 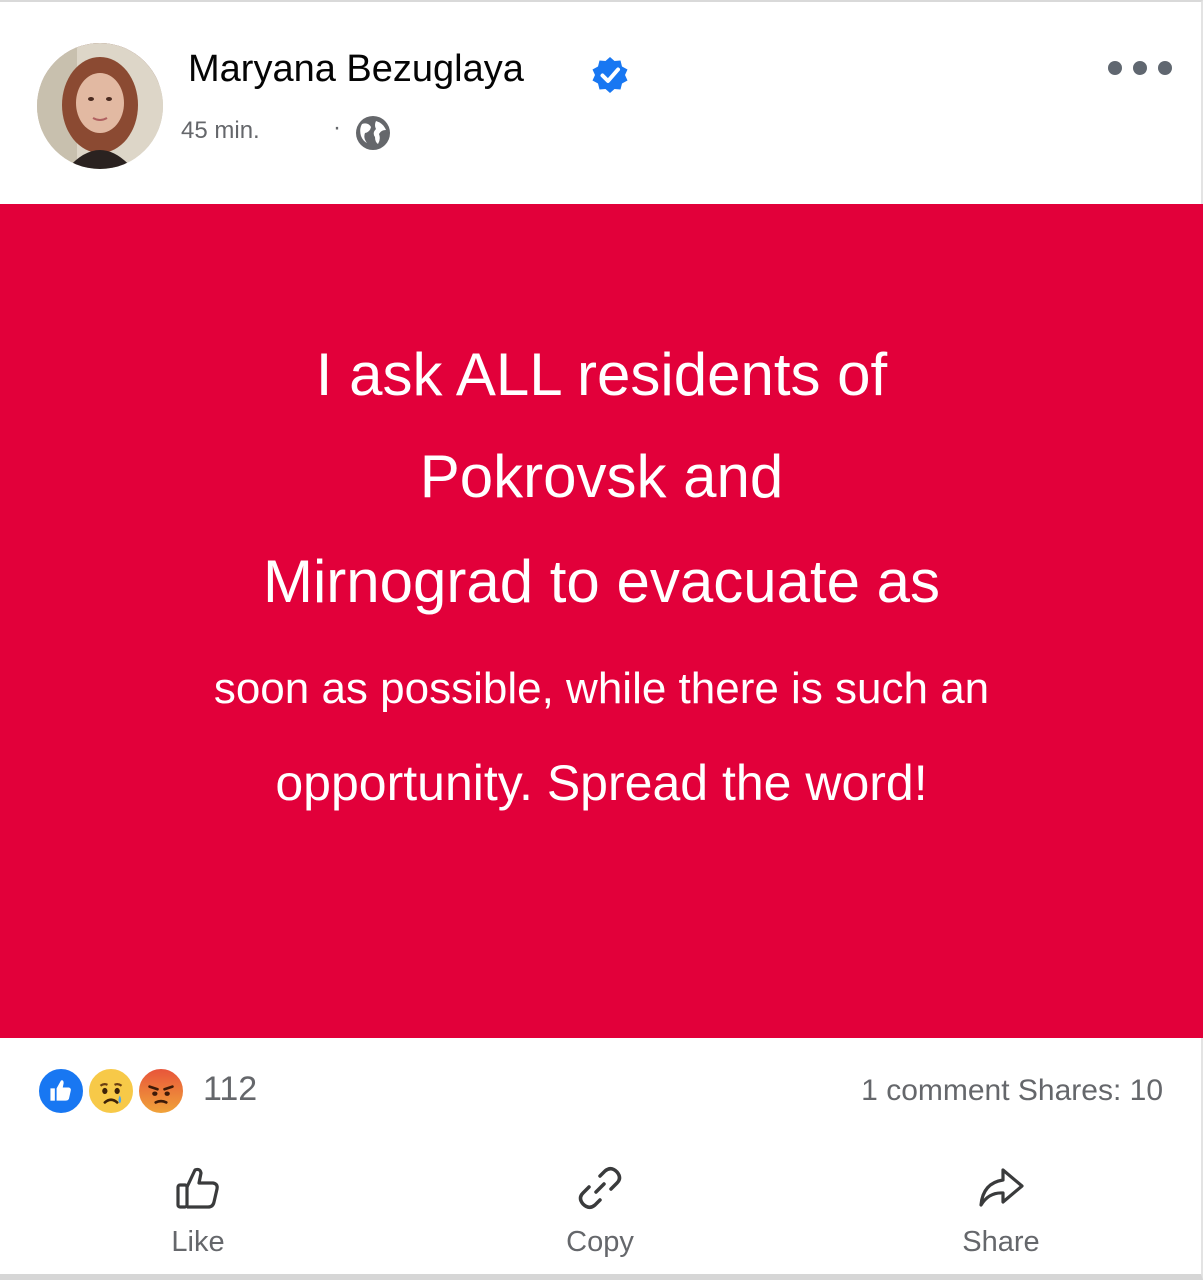 I want to click on comments-count: 1 comment, so click(x=935, y=1090).